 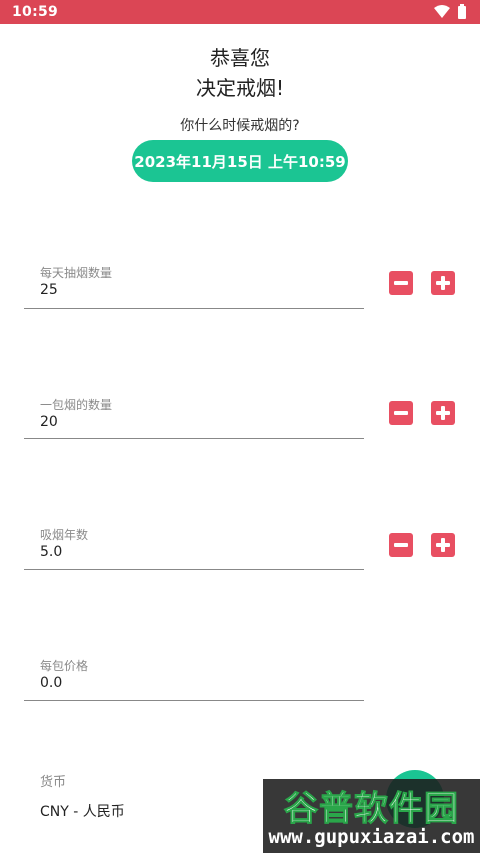 What do you see at coordinates (194, 417) in the screenshot?
I see `cigarettes-per-pack-field: 一包烟的数量 20` at bounding box center [194, 417].